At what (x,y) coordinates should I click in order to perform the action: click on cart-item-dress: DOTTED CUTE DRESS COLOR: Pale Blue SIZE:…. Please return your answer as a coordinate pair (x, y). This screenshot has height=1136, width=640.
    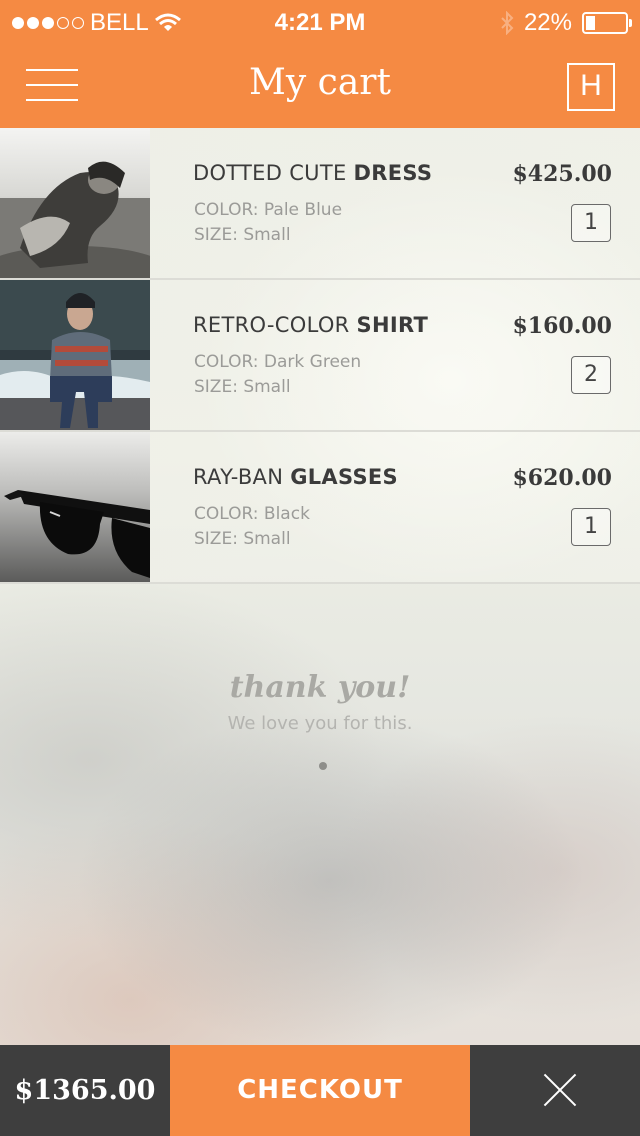
    Looking at the image, I should click on (320, 204).